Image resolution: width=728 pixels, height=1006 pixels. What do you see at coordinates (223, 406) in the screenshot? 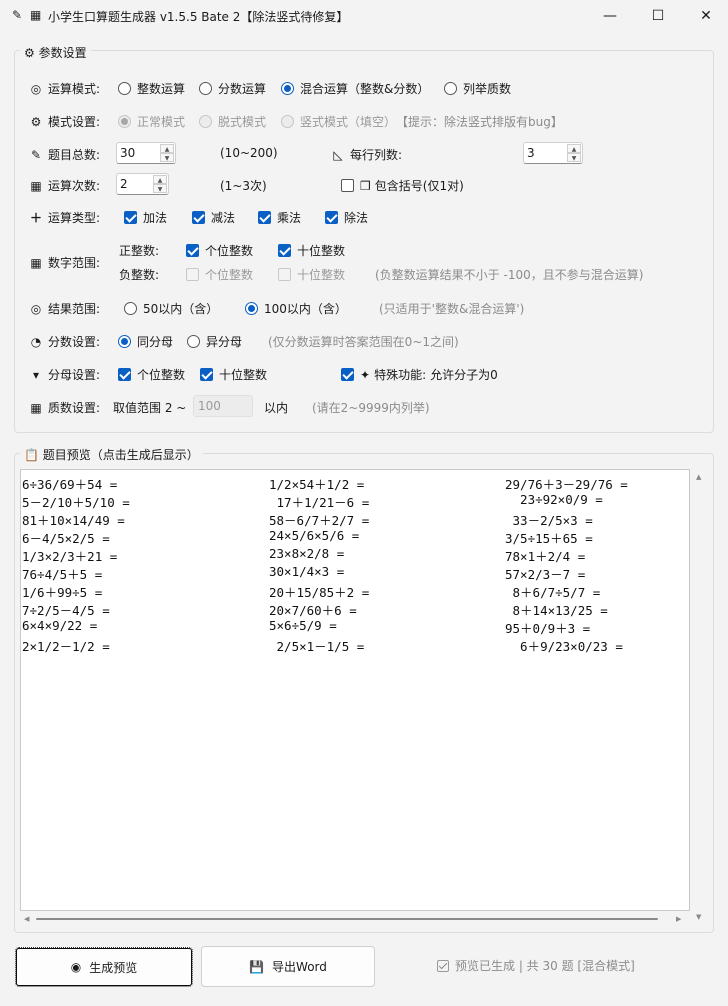
I see `prime-range-input: 100` at bounding box center [223, 406].